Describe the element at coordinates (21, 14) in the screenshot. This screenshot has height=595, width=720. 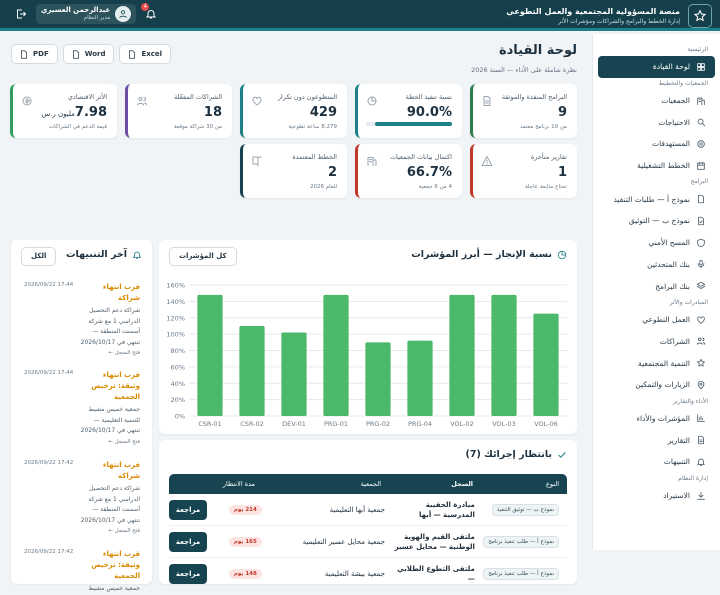
I see `logout-icon` at that location.